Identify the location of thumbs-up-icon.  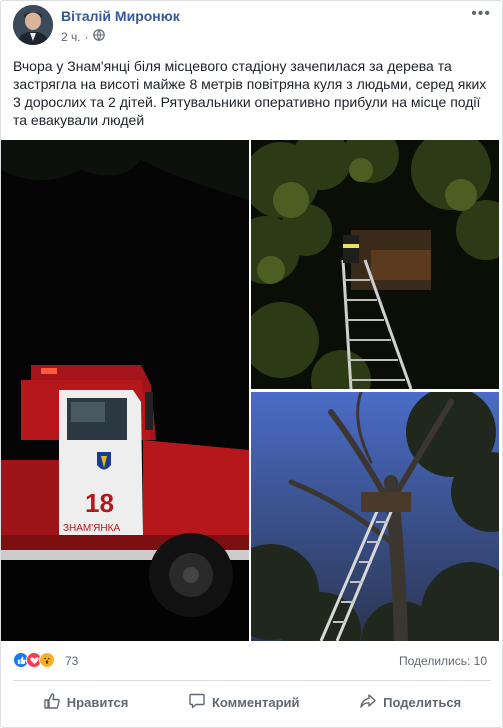
(52, 702).